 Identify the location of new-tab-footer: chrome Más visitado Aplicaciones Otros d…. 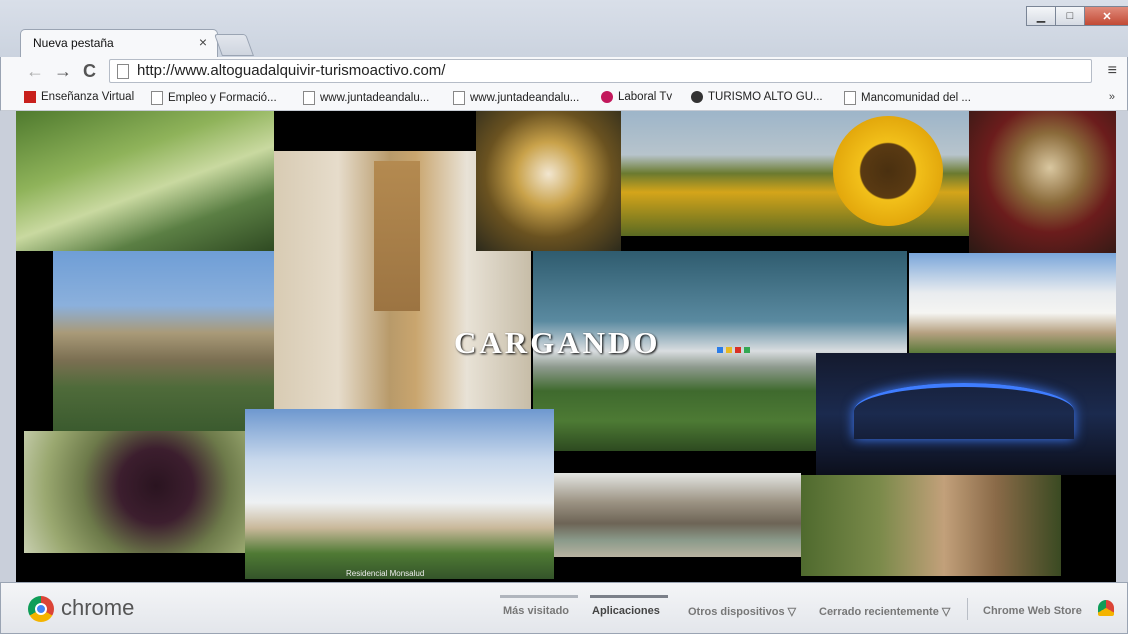
(564, 608).